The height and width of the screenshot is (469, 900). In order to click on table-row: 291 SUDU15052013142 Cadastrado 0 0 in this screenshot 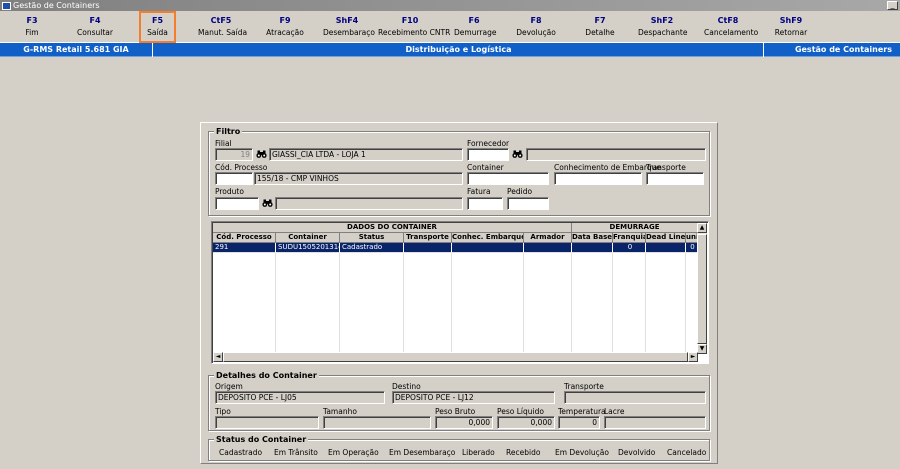, I will do `click(455, 248)`.